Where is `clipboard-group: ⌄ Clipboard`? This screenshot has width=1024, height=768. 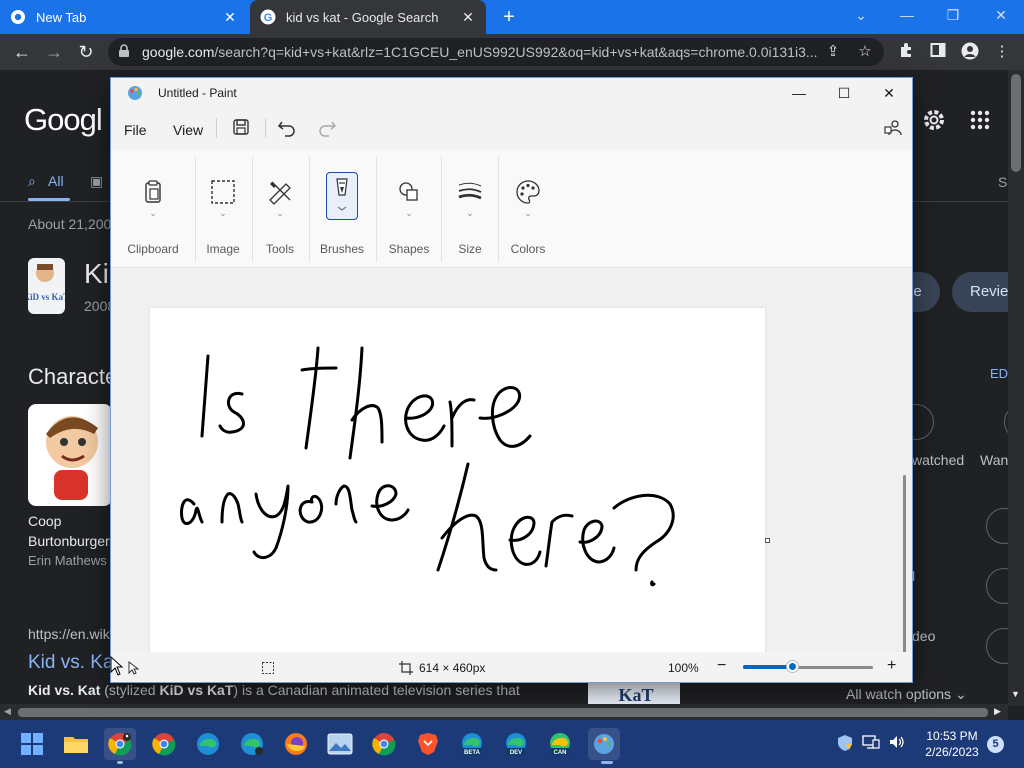
clipboard-group: ⌄ Clipboard is located at coordinates (153, 209).